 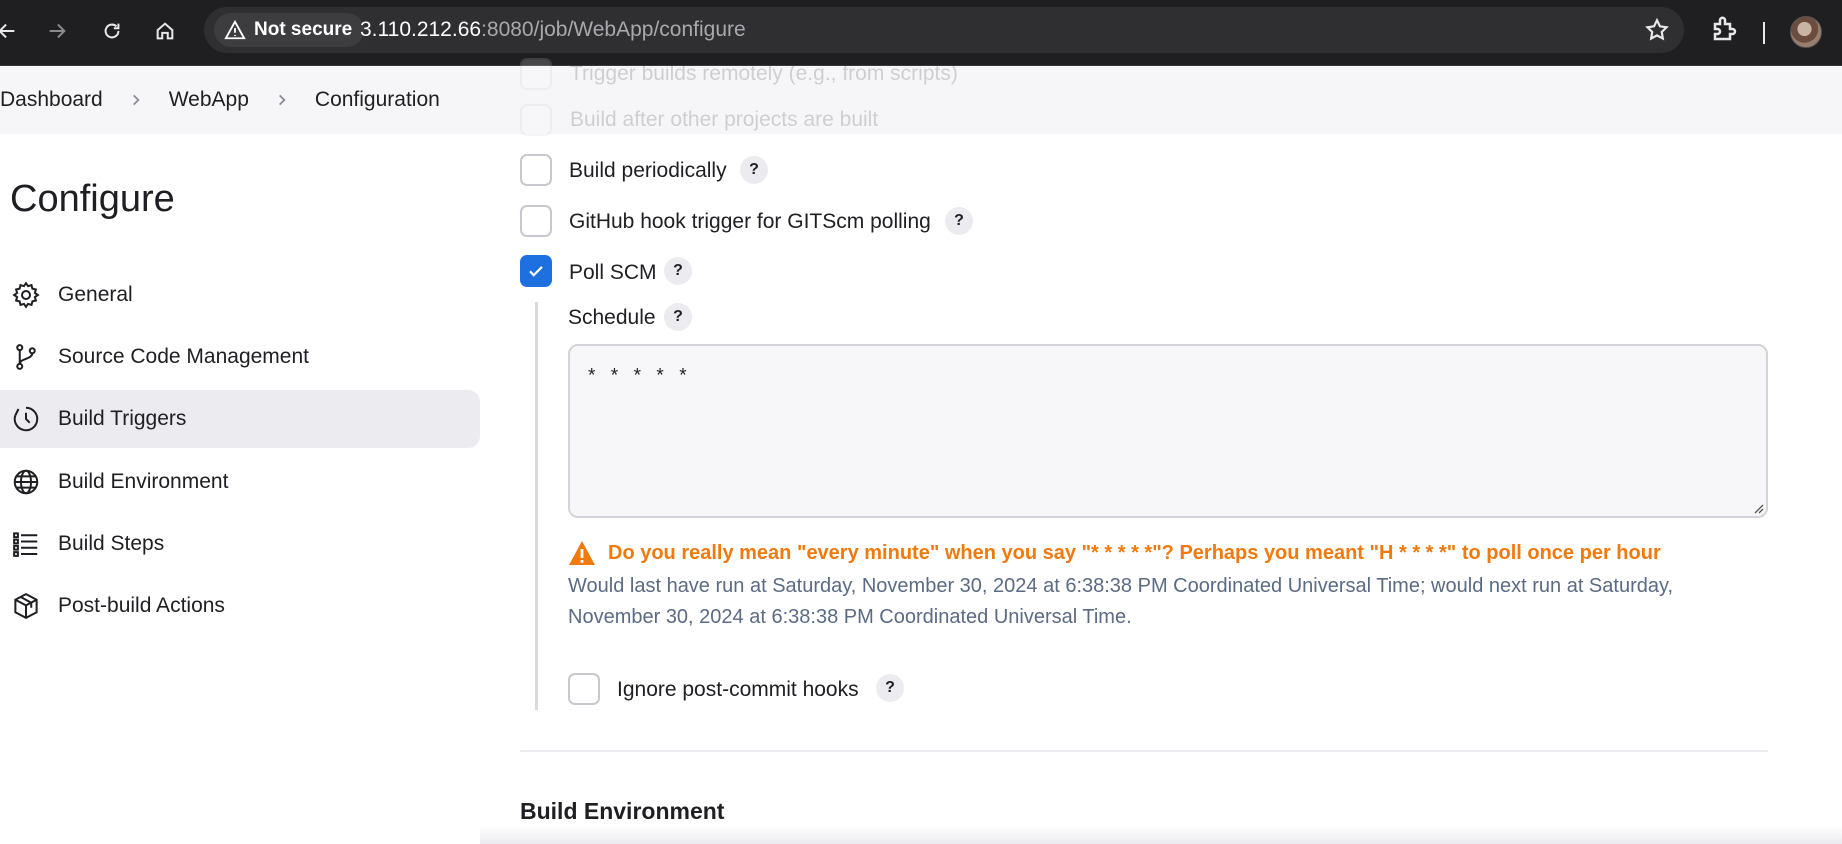 What do you see at coordinates (111, 543) in the screenshot?
I see `sidebar-item-label: Build Steps` at bounding box center [111, 543].